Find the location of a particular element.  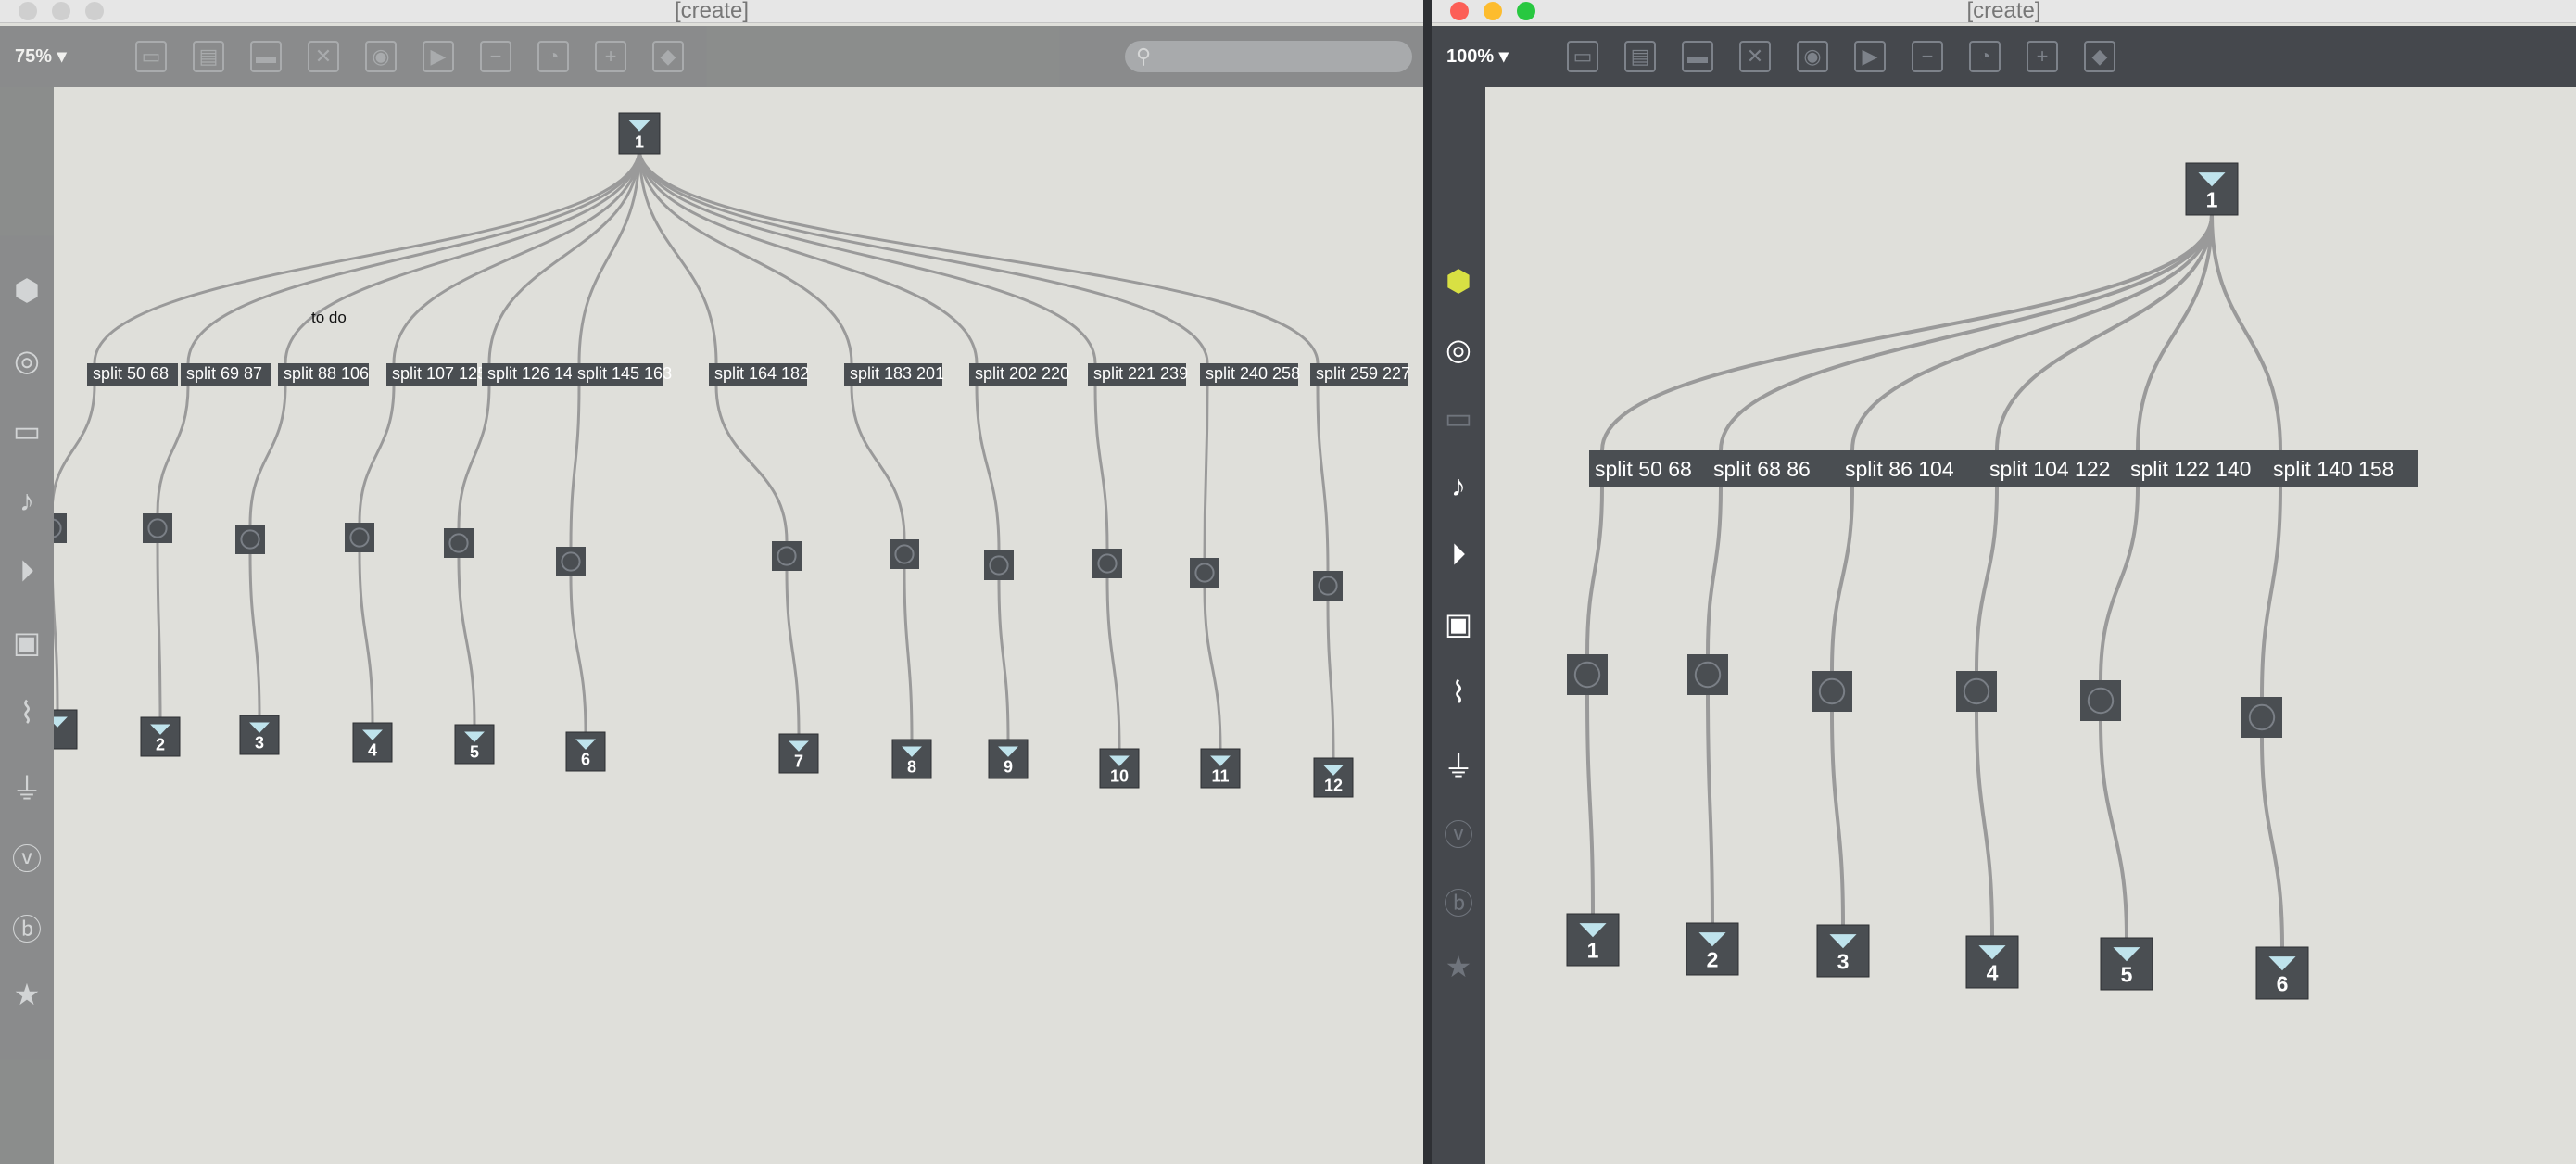

comment-text: to do is located at coordinates (329, 317).